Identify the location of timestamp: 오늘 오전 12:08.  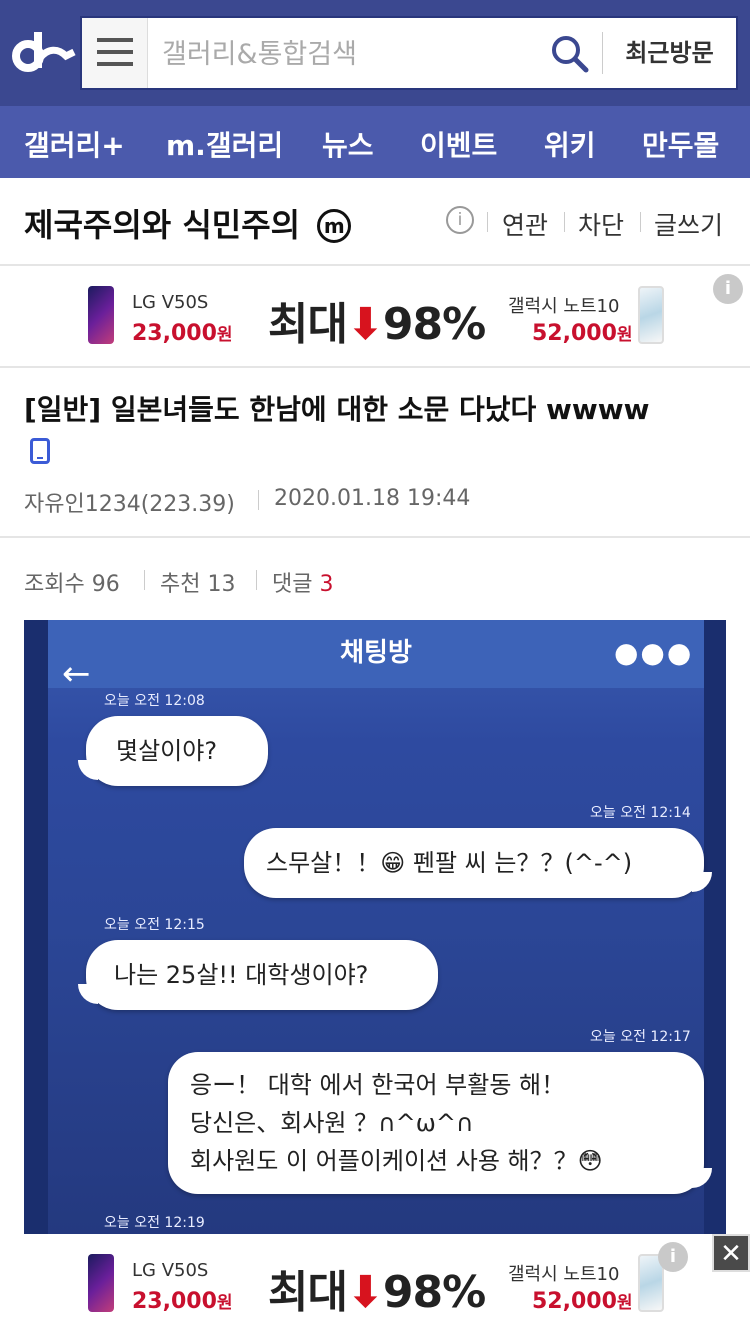
(154, 701).